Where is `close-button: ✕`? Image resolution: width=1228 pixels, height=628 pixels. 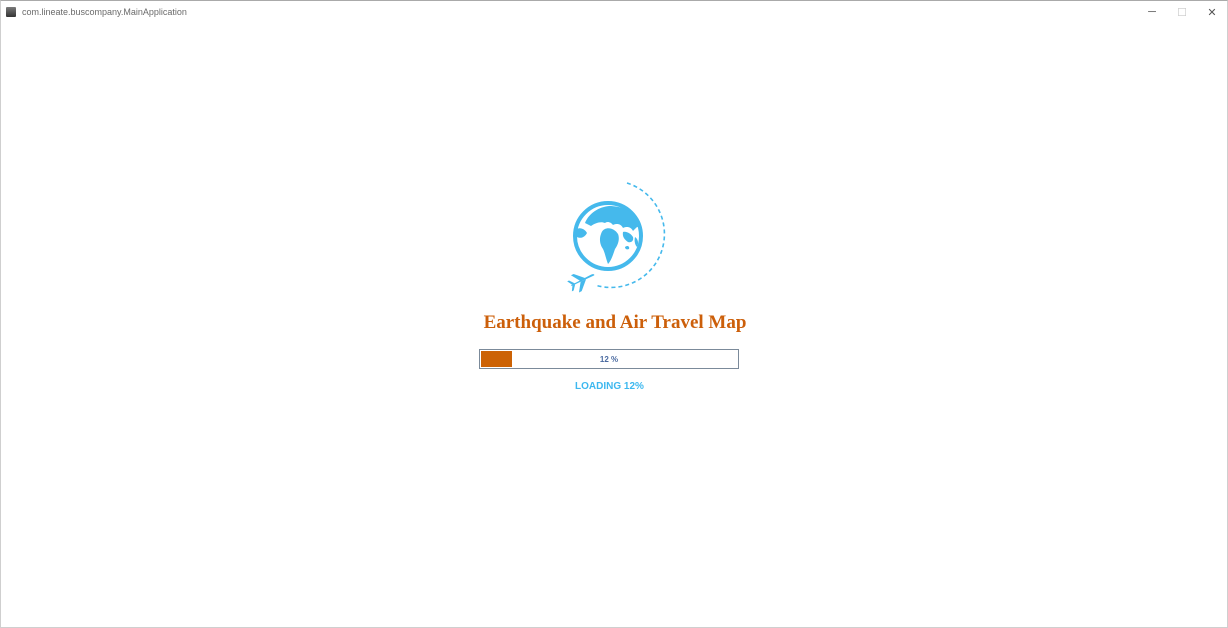
close-button: ✕ is located at coordinates (1212, 12).